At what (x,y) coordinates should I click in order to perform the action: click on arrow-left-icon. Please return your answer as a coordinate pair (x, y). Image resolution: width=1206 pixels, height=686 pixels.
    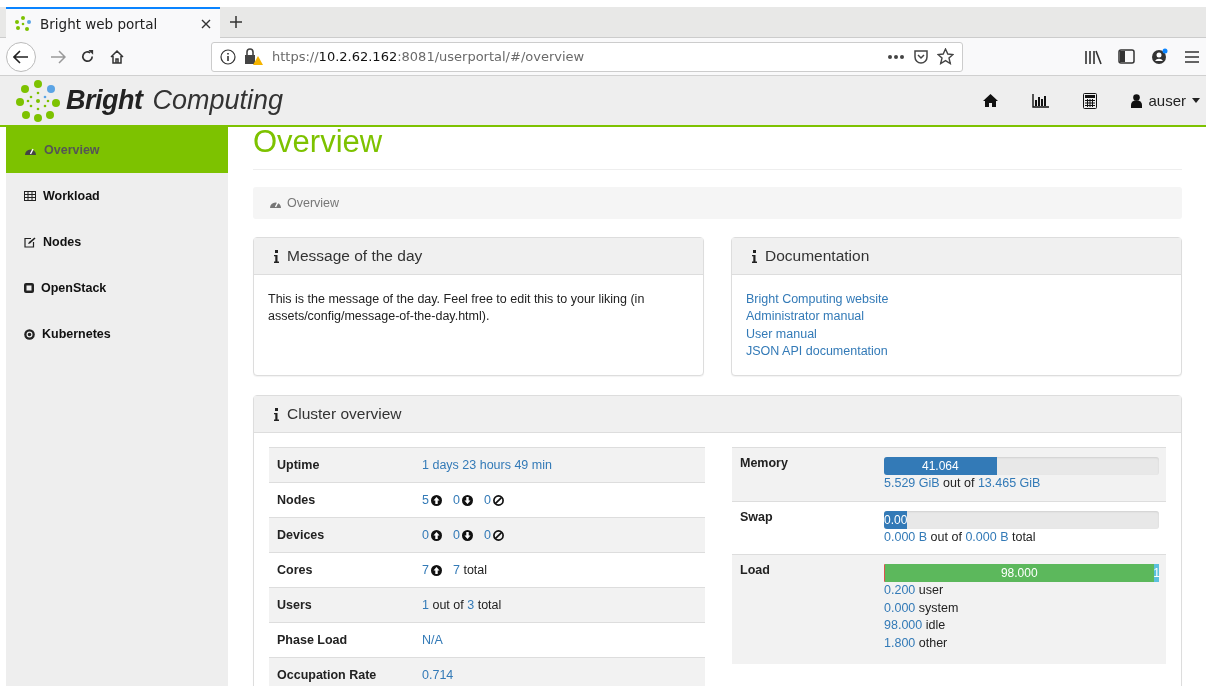
    Looking at the image, I should click on (21, 56).